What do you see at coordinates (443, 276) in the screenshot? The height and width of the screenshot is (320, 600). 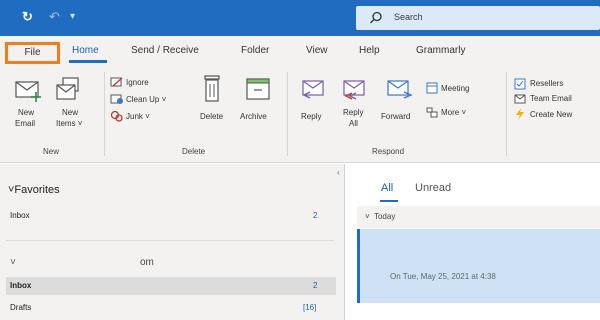 I see `message-preview: On Tue, May 25, 2021 at 4:38` at bounding box center [443, 276].